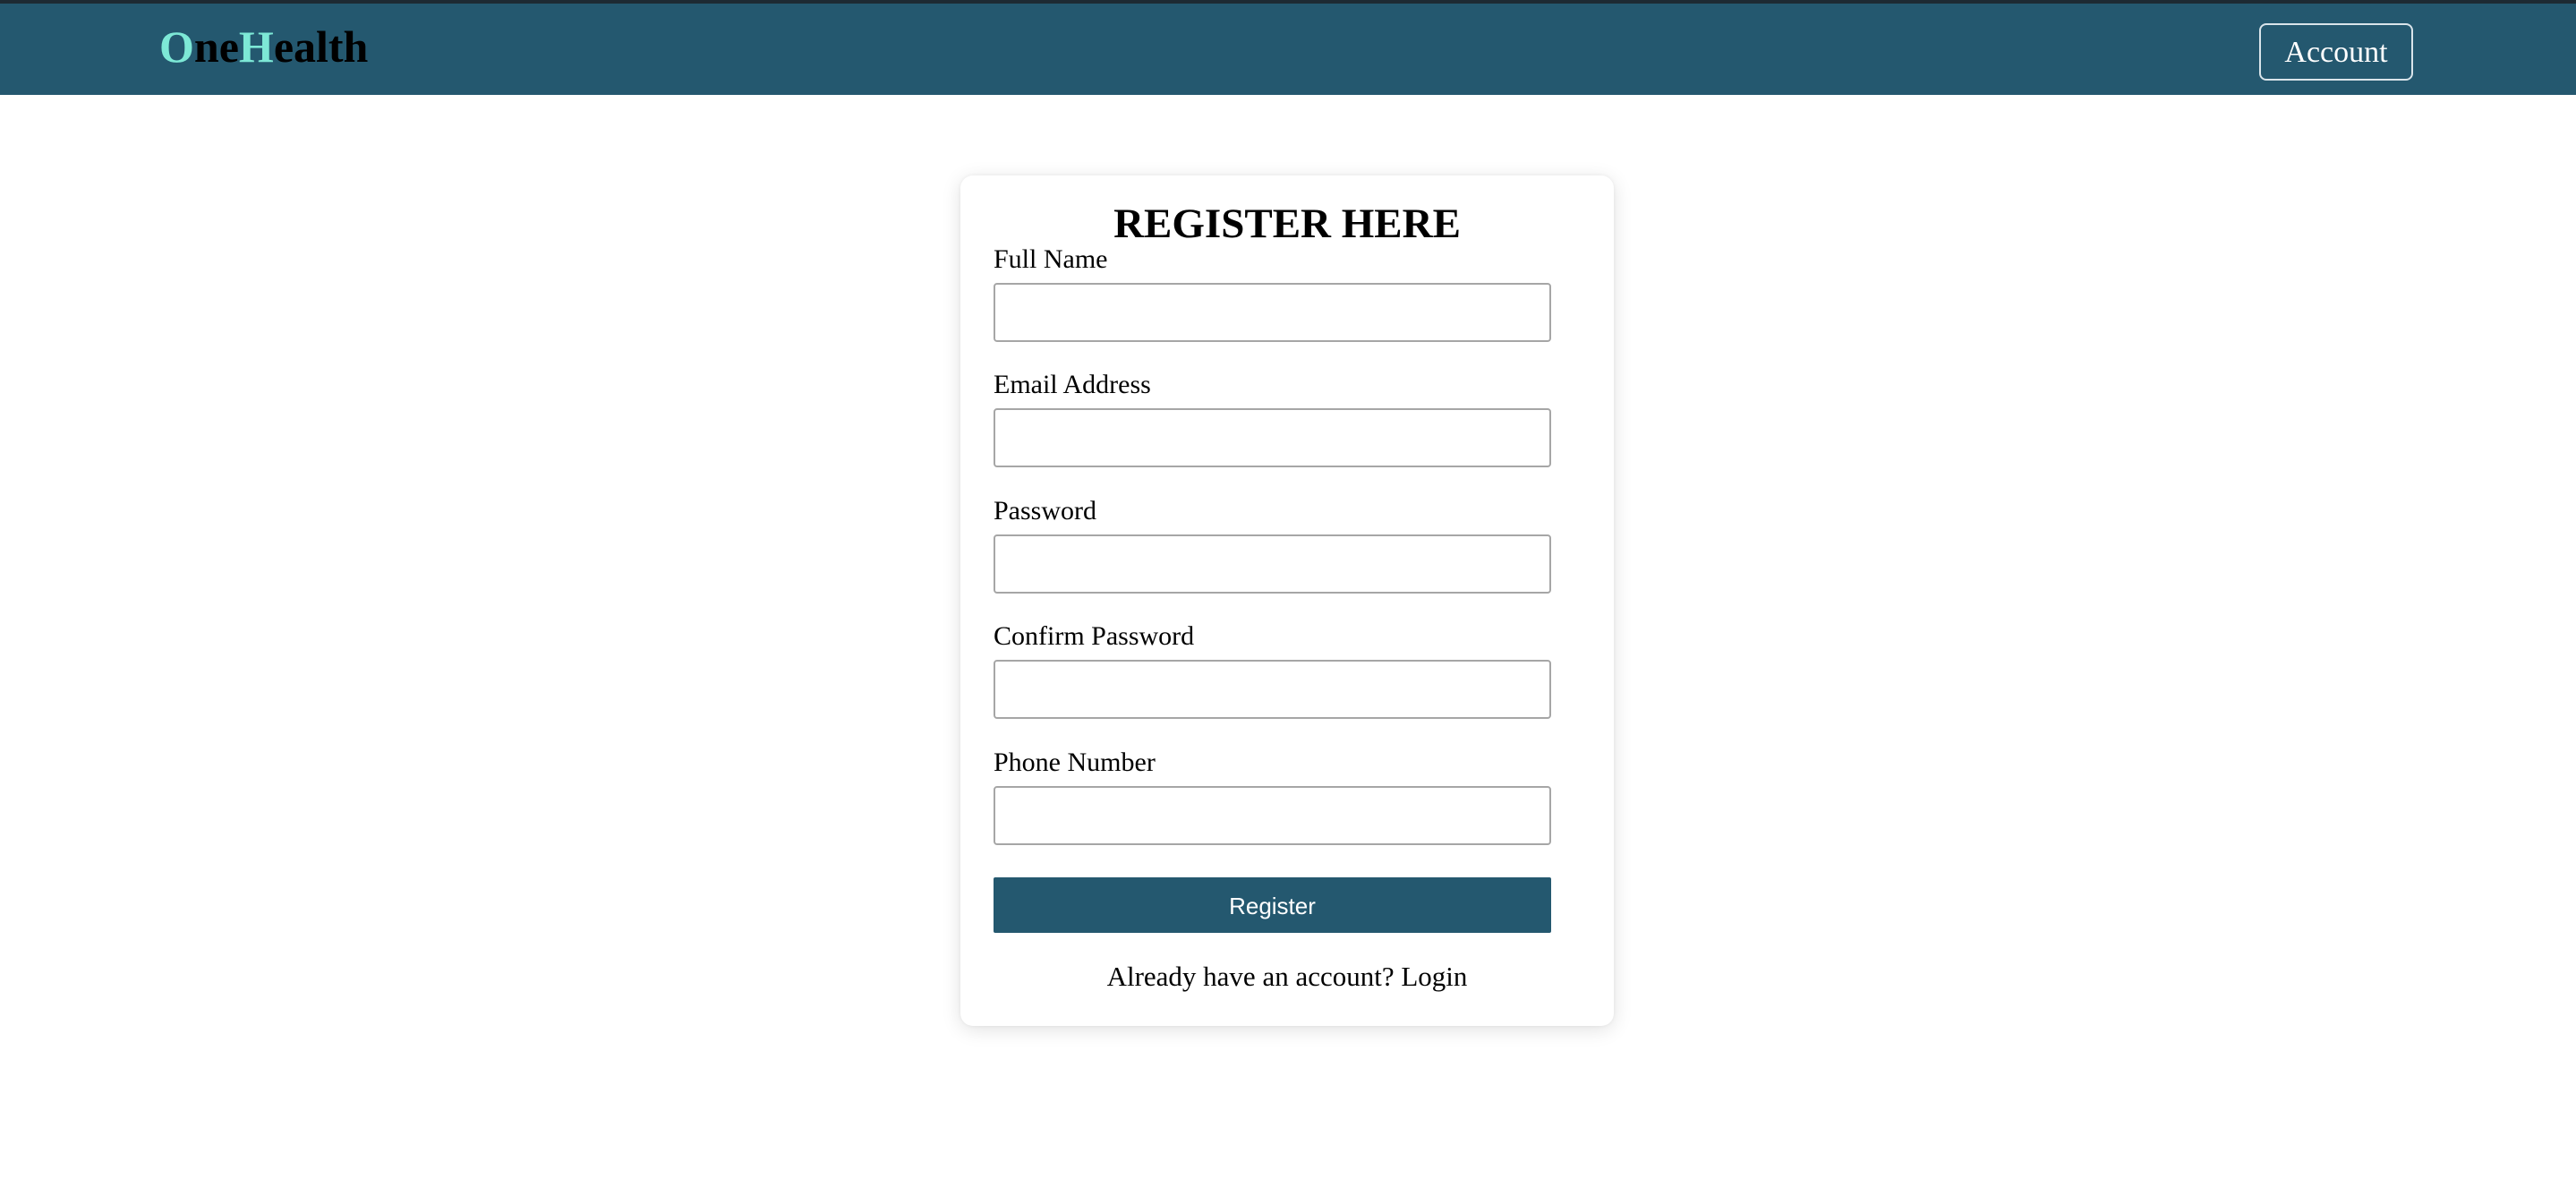 This screenshot has width=2576, height=1188. Describe the element at coordinates (216, 46) in the screenshot. I see `brand-part-ne: ne` at that location.